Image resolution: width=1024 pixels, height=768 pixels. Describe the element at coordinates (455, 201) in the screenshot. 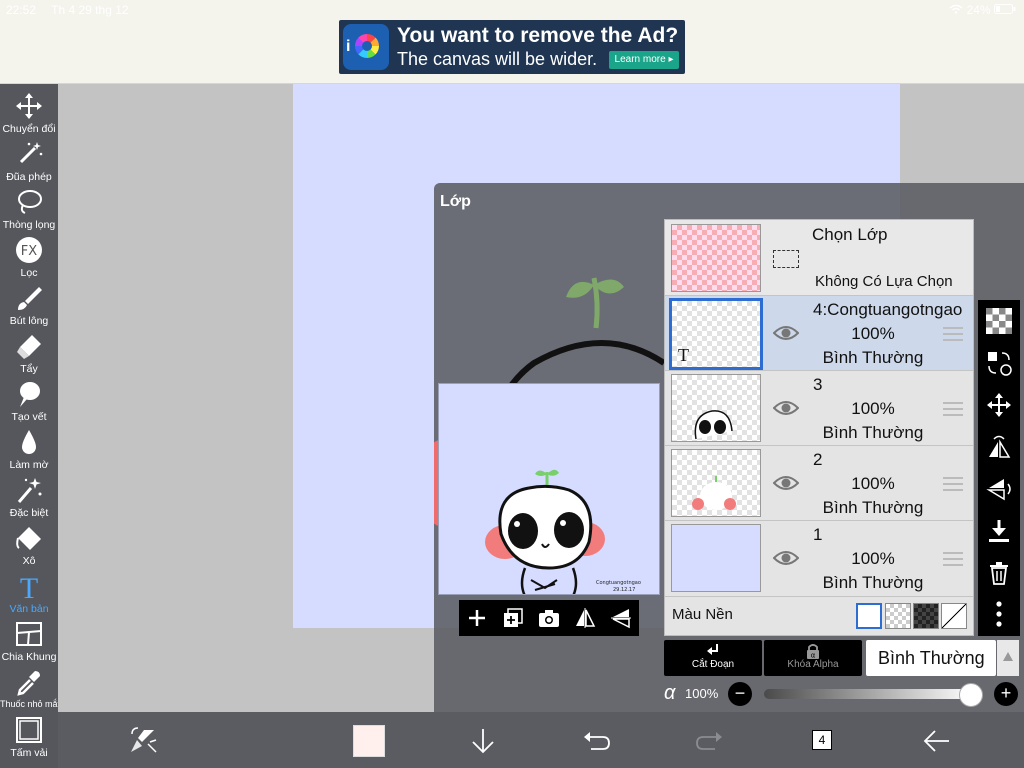

I see `layer-panel-title: Lớp` at that location.